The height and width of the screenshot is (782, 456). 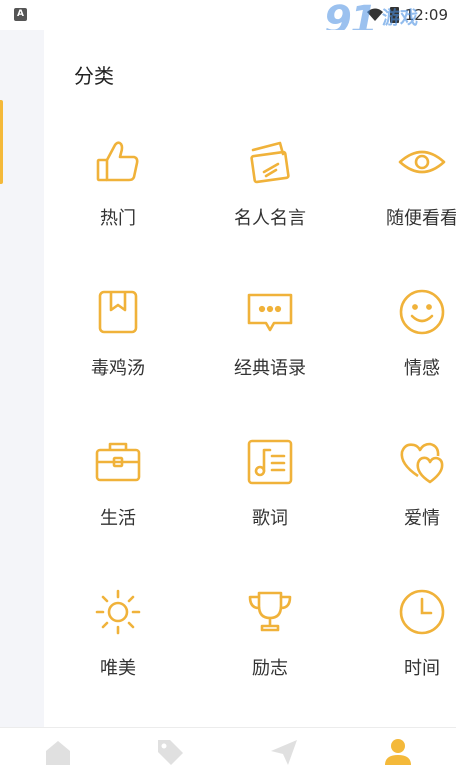 I want to click on category-hot: 热门, so click(x=118, y=186).